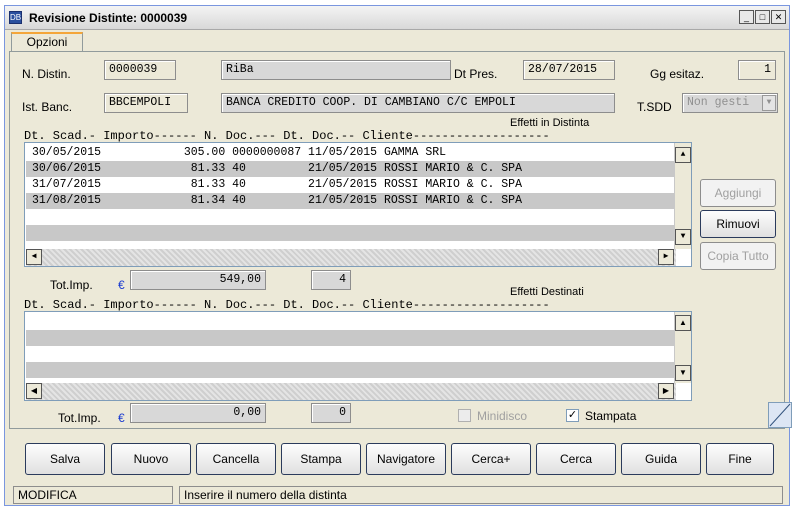  Describe the element at coordinates (65, 459) in the screenshot. I see `salva-button: Salva` at that location.